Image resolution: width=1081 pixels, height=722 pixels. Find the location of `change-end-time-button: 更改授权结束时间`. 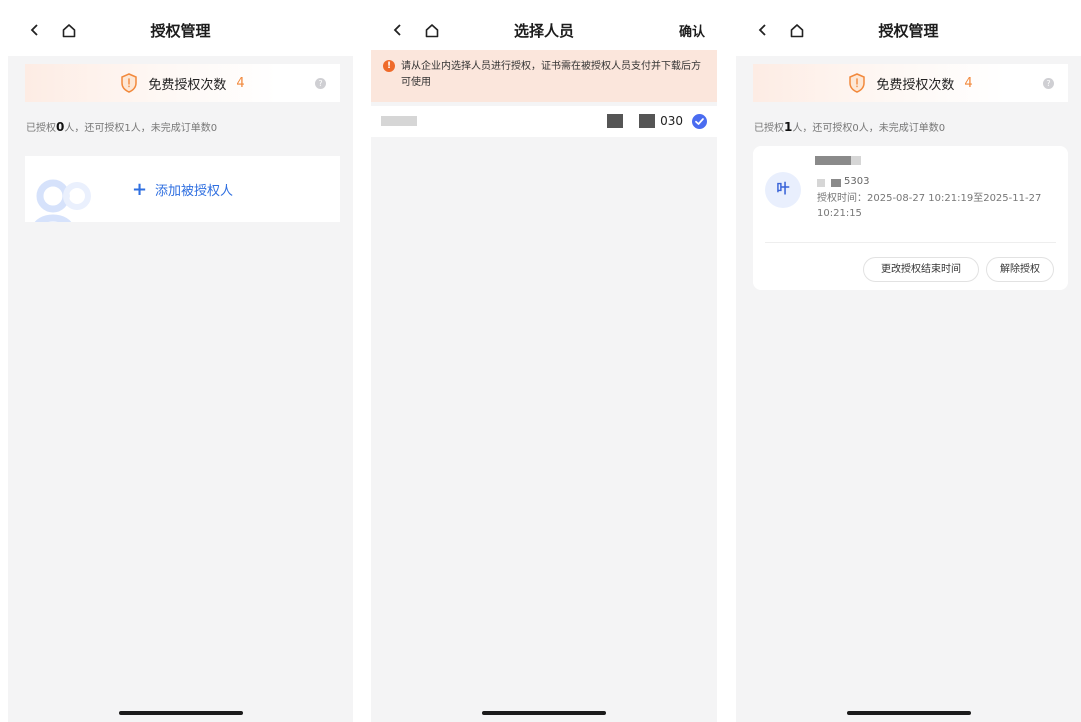

change-end-time-button: 更改授权结束时间 is located at coordinates (921, 269).